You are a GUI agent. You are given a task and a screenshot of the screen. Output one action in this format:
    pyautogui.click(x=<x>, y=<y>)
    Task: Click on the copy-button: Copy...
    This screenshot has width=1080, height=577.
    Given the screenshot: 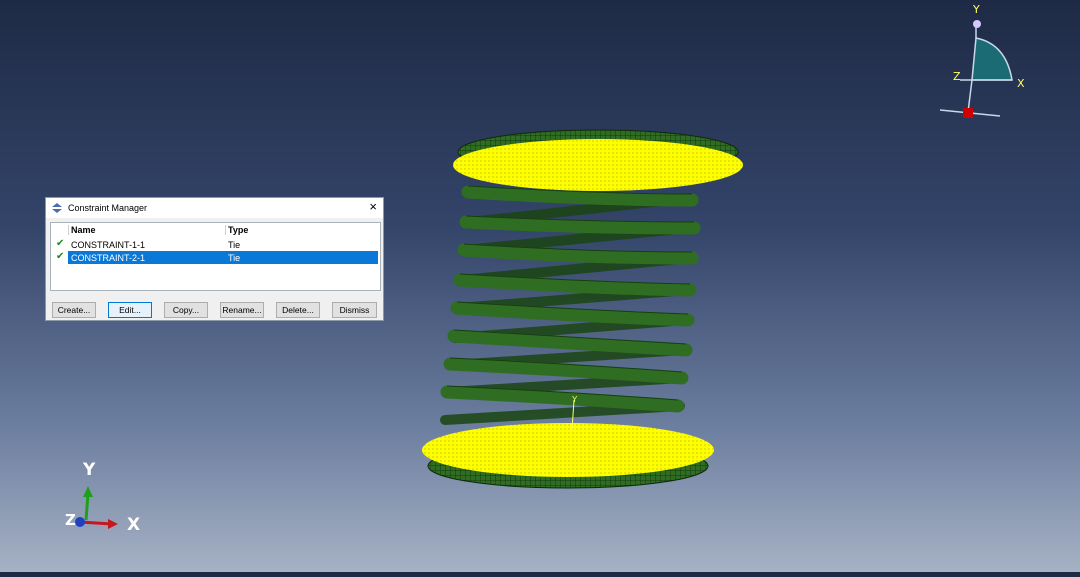 What is the action you would take?
    pyautogui.click(x=186, y=310)
    